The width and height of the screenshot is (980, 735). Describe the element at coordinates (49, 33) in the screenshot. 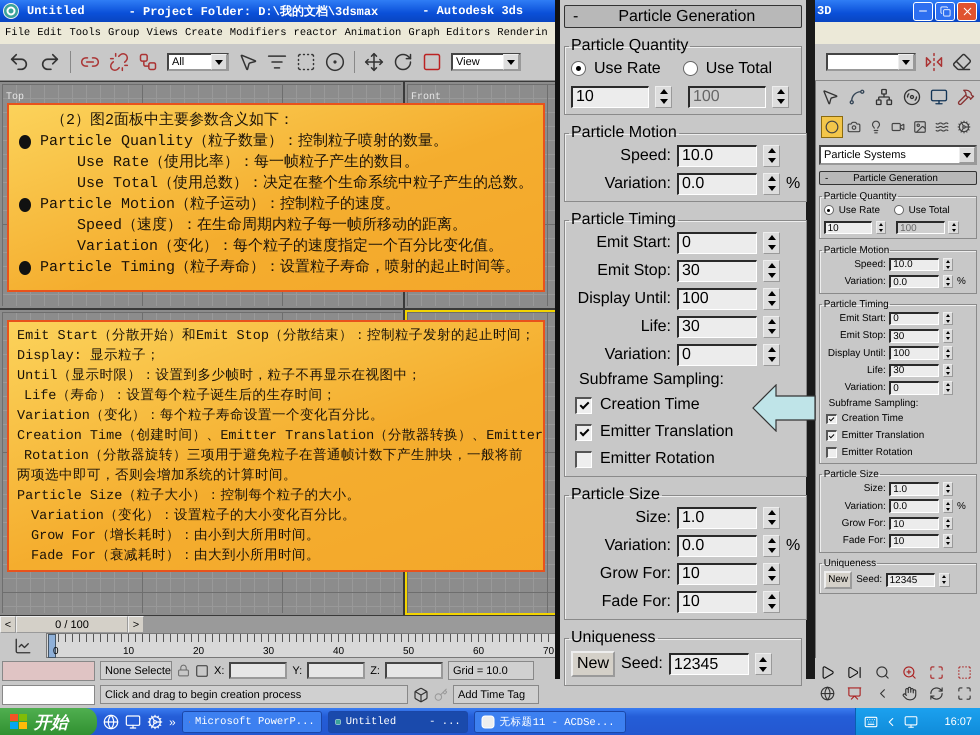

I see `menu-item: Edit` at that location.